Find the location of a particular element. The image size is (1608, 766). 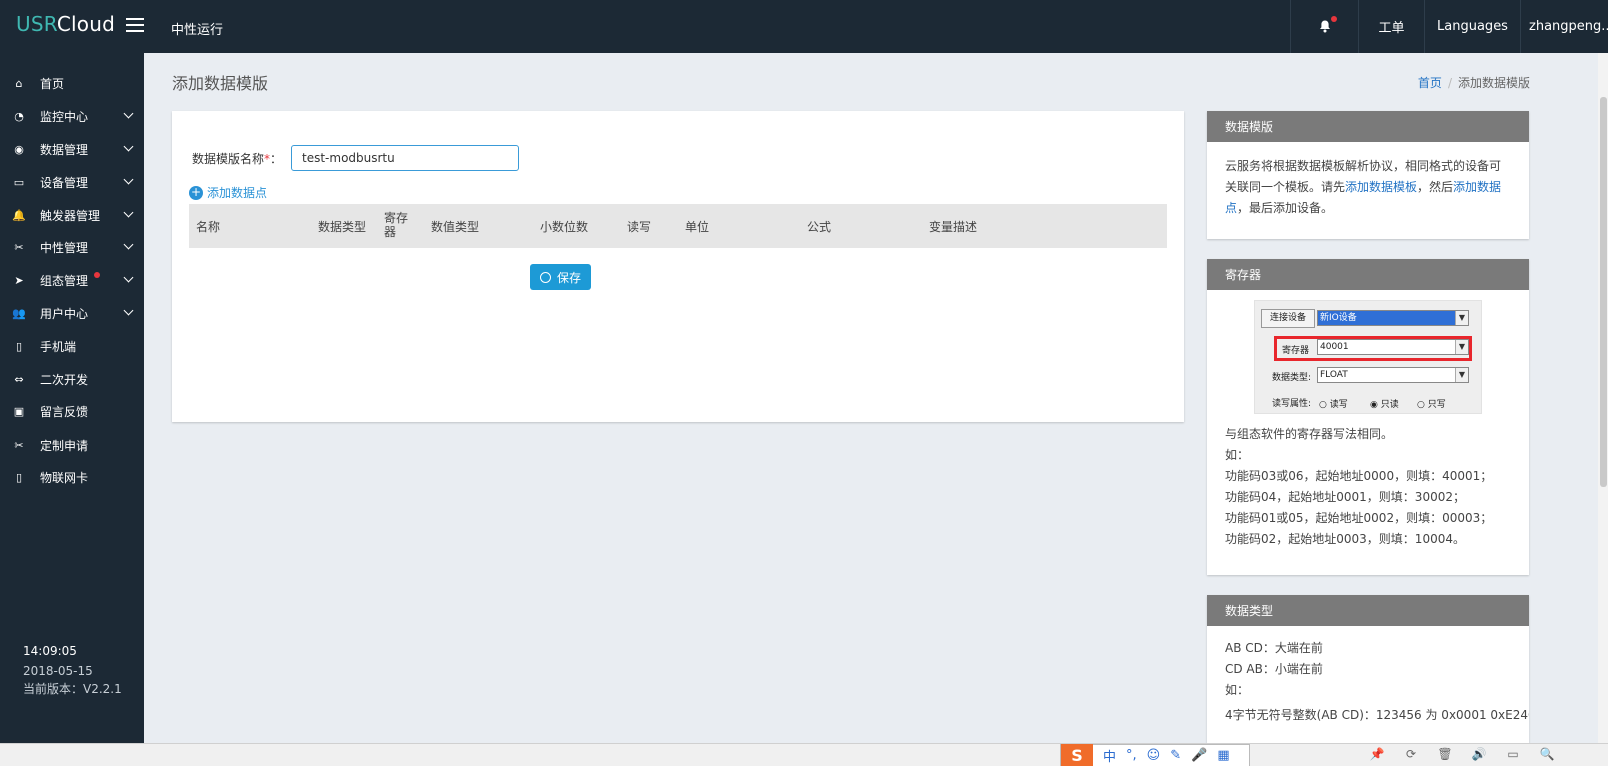

img-device-combo: 新IO设备 ▼ is located at coordinates (1393, 318).